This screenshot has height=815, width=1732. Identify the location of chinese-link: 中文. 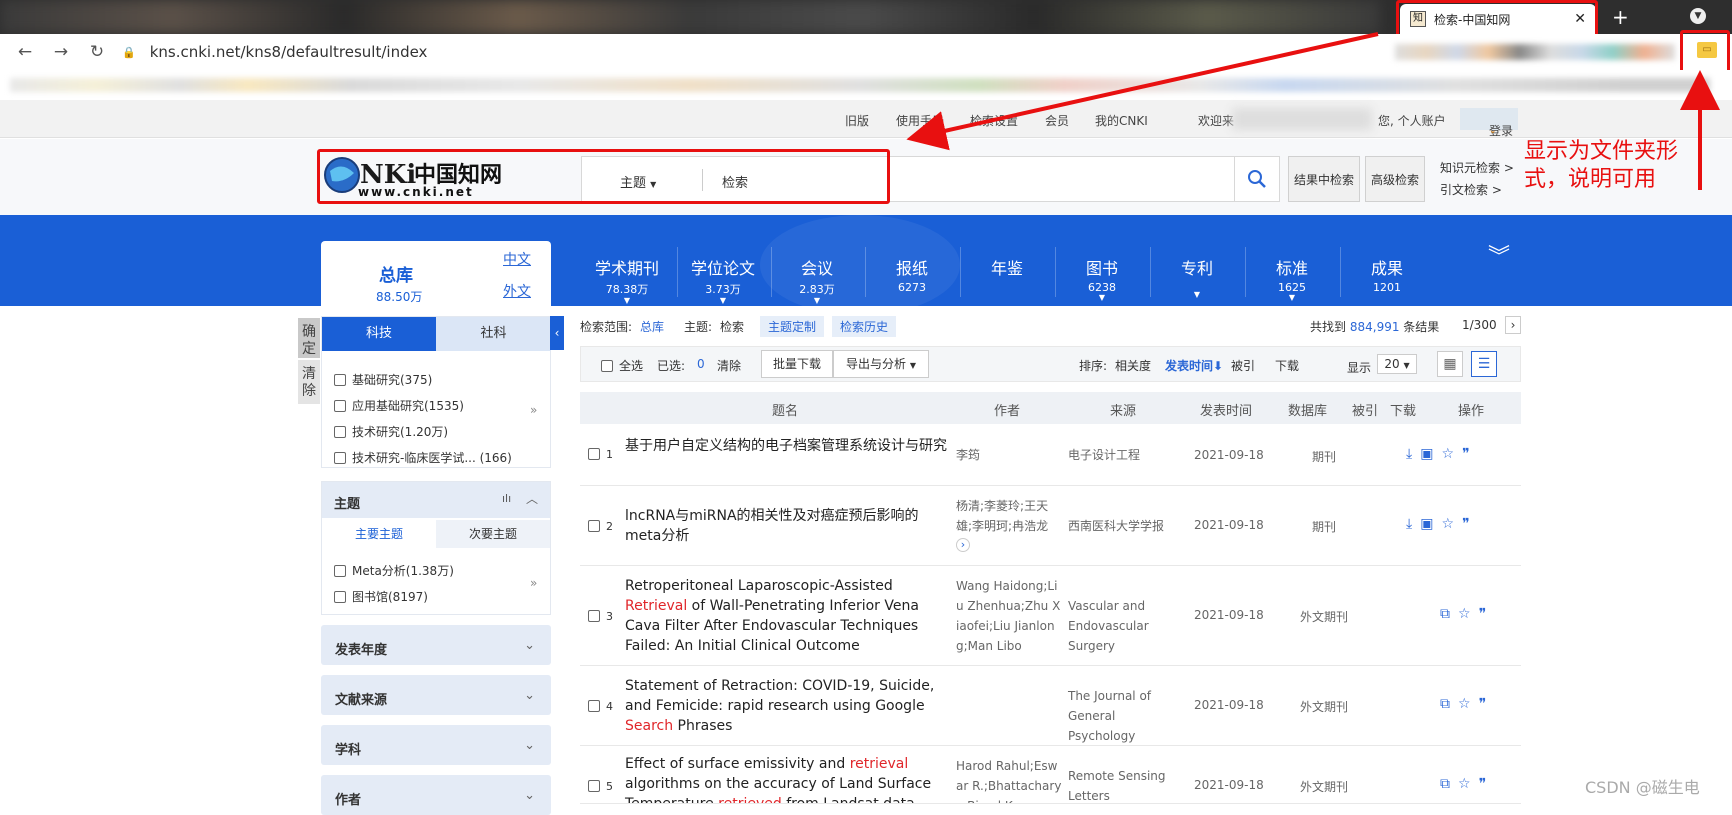
(517, 259).